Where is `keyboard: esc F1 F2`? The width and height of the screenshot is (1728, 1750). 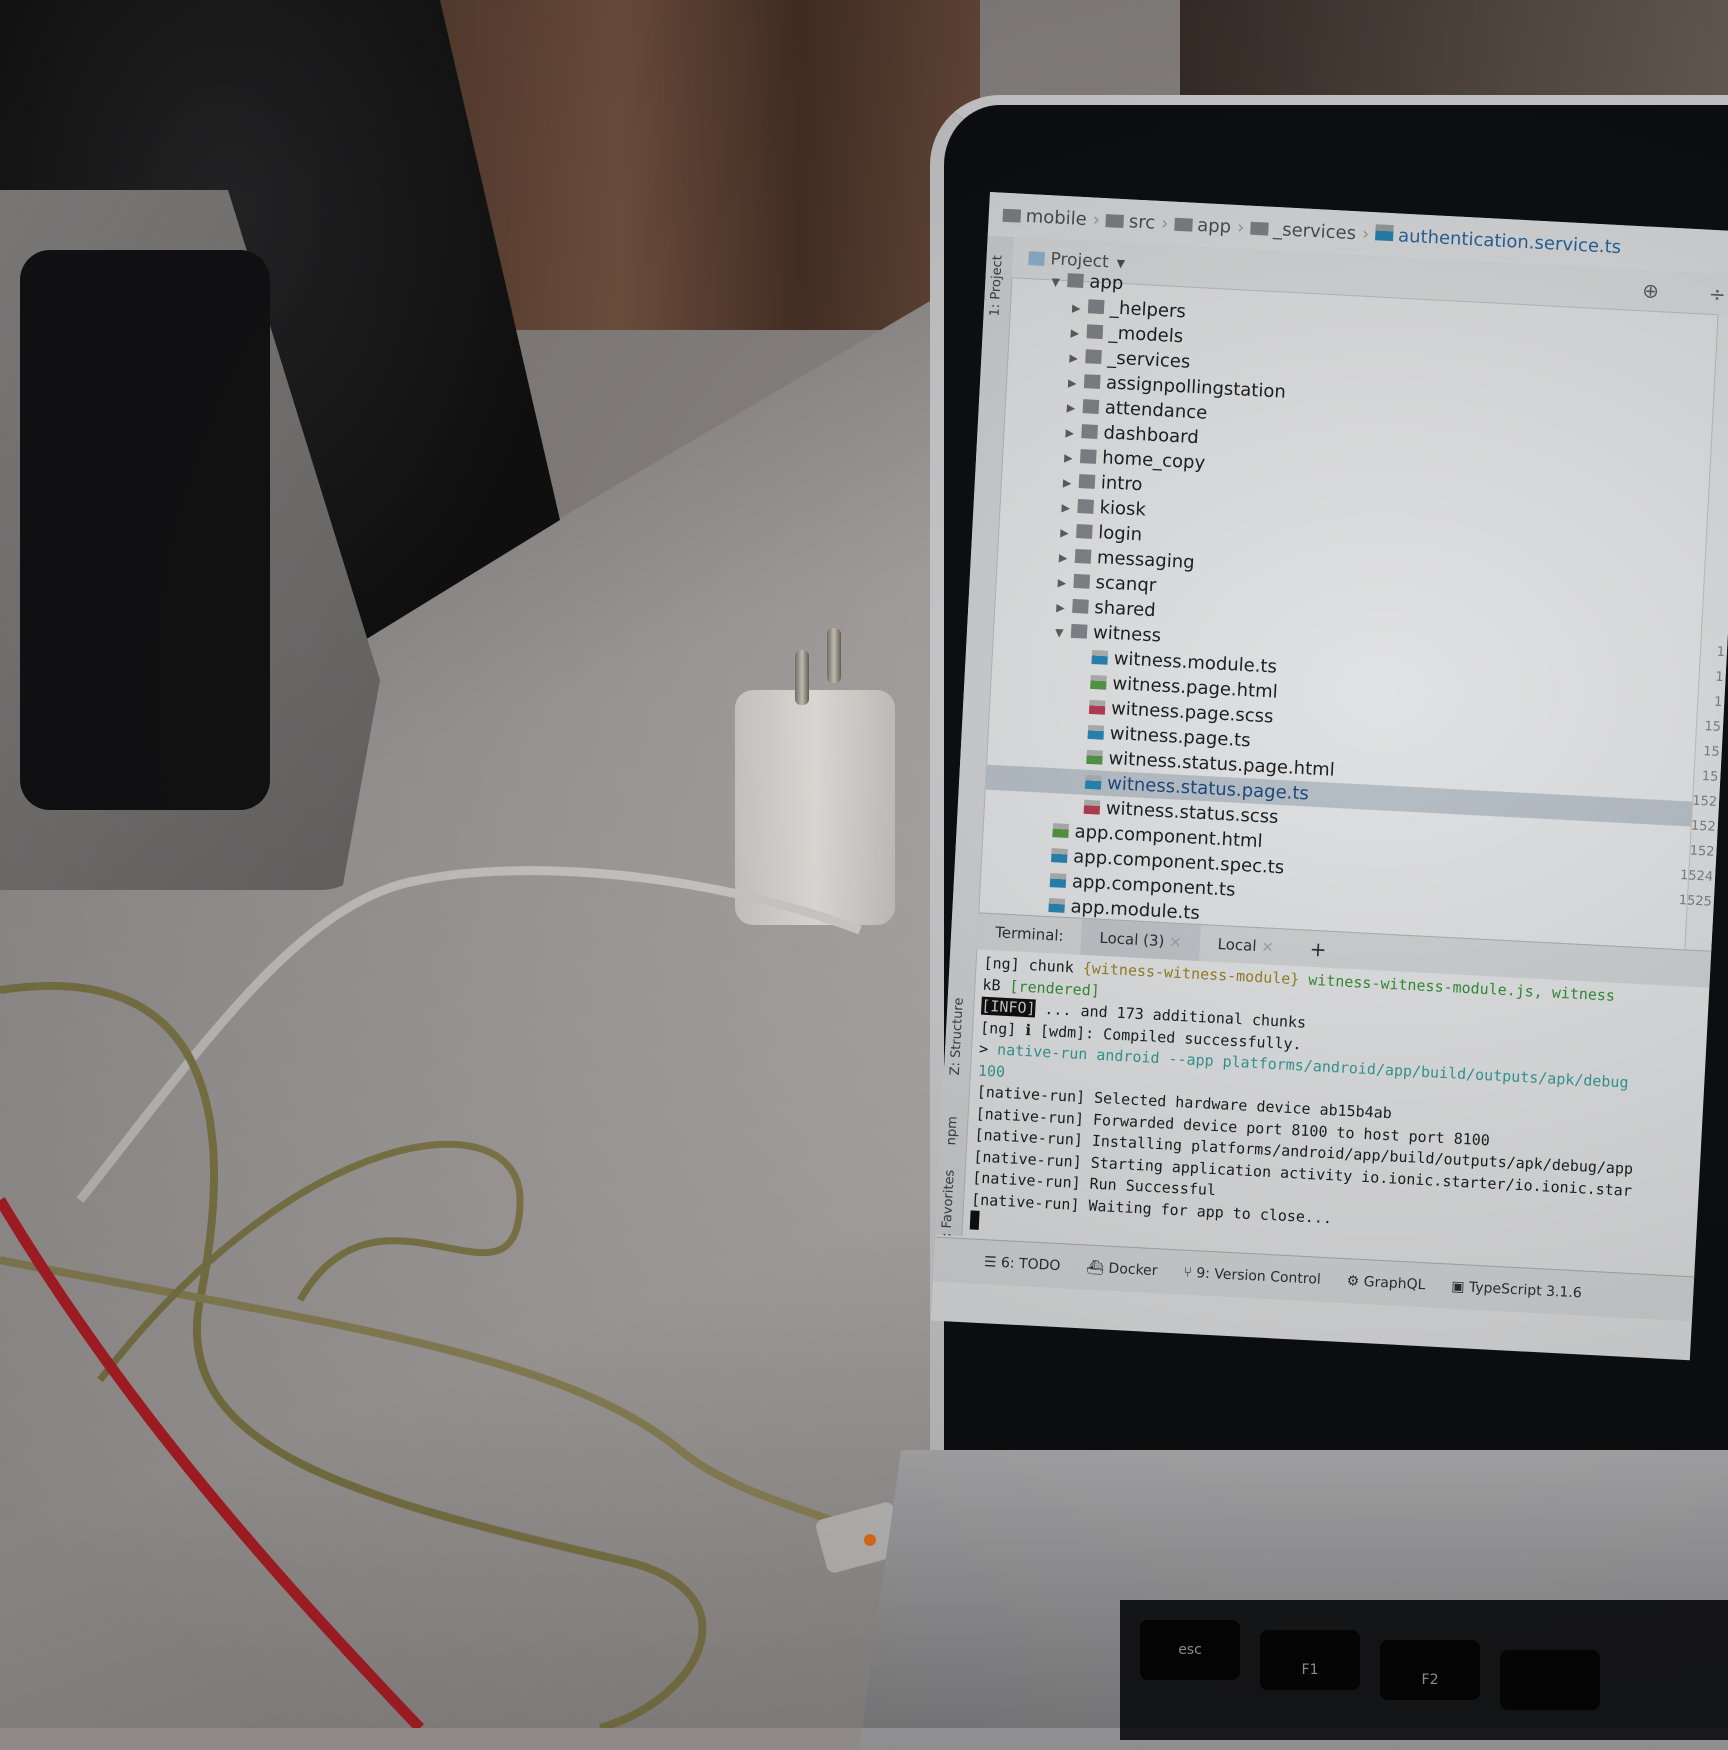 keyboard: esc F1 F2 is located at coordinates (1424, 1670).